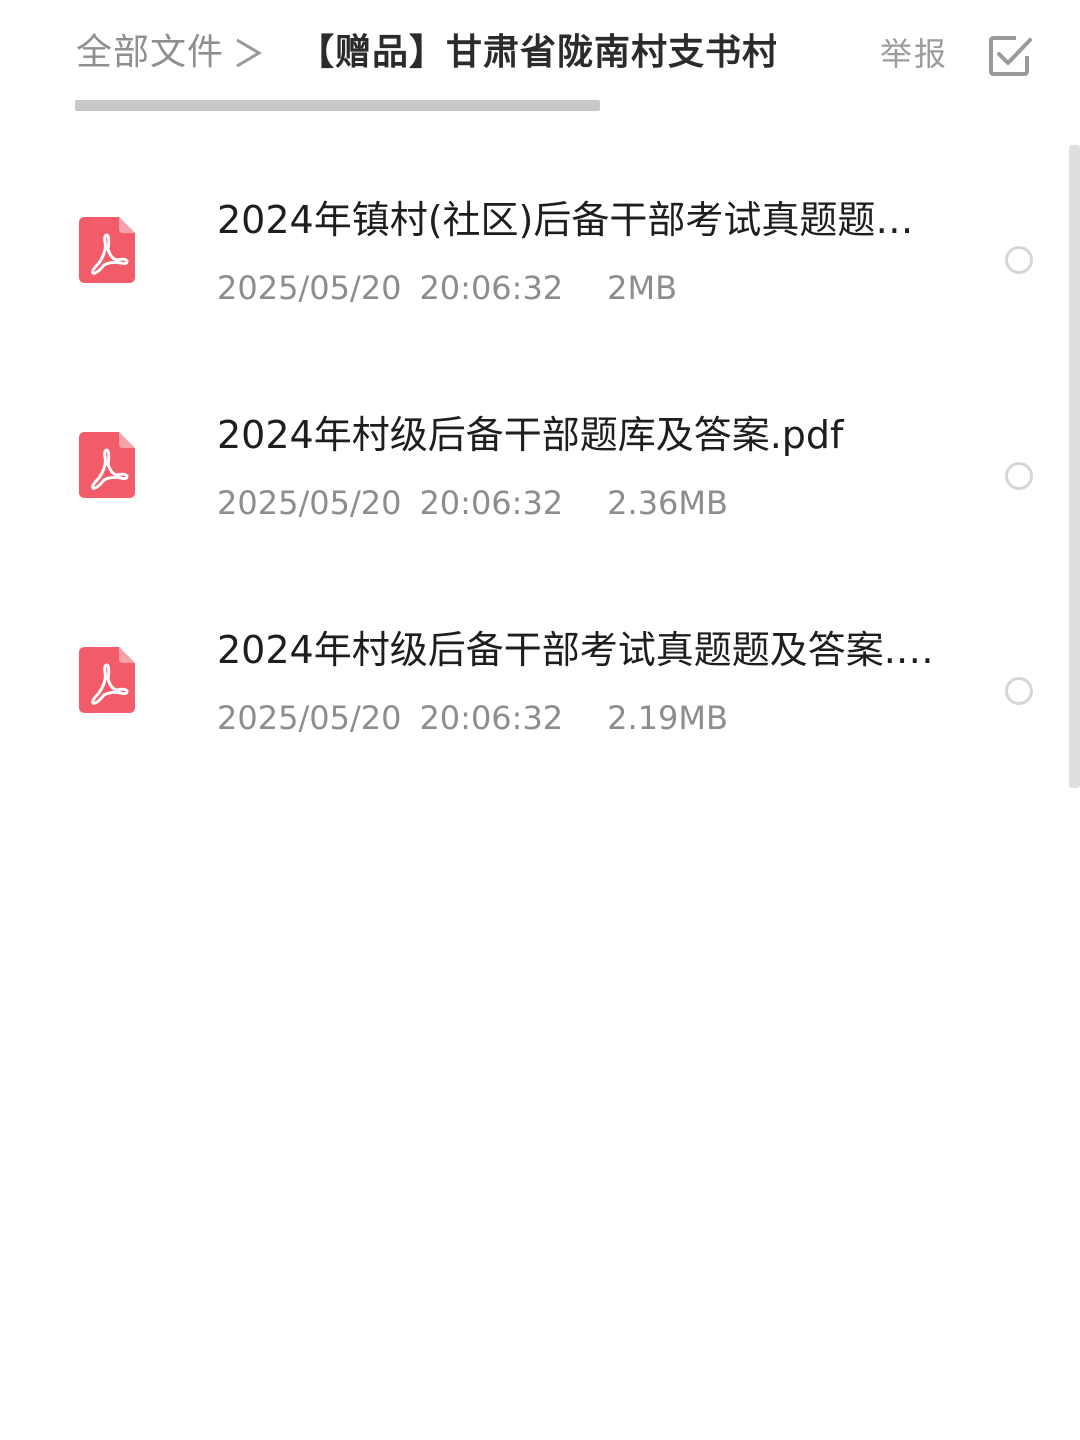 The height and width of the screenshot is (1440, 1080). I want to click on header-bar: 全部文件 【赠品】甘肃省陇南村支书村干 举报, so click(540, 70).